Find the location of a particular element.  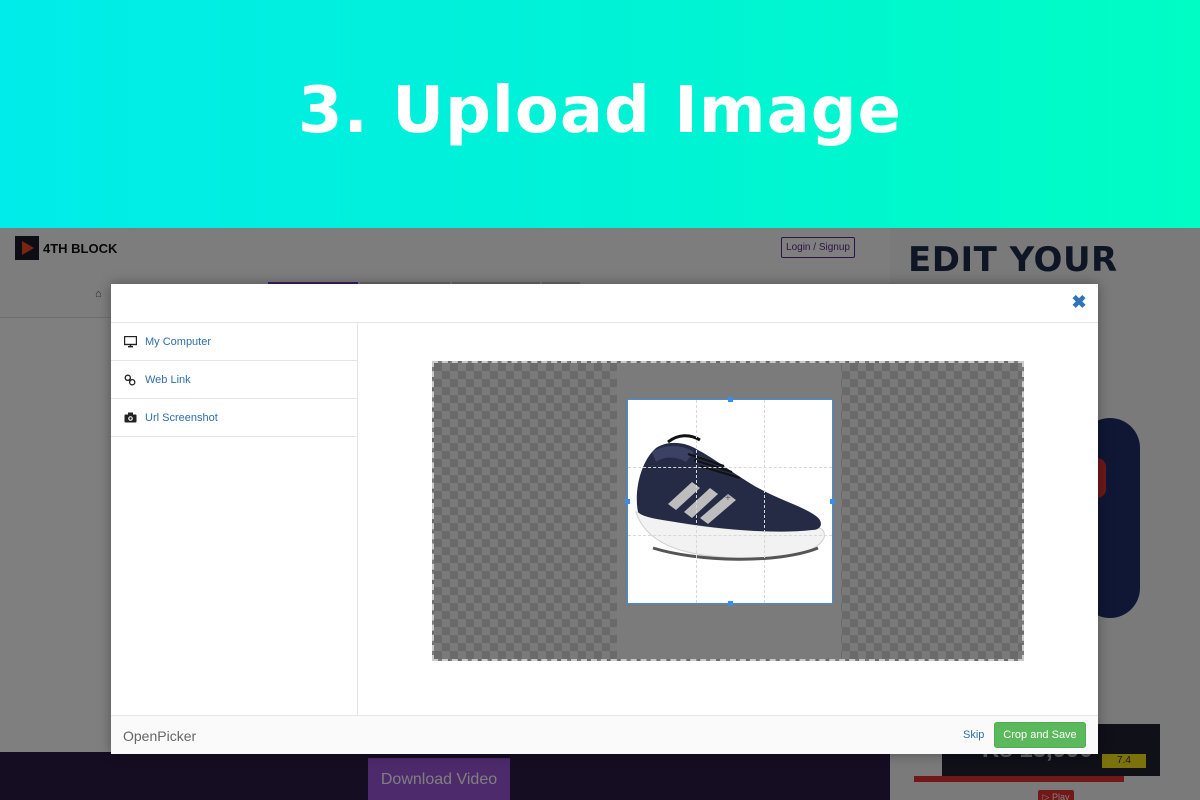

sidebar-item-label: Web Link is located at coordinates (168, 379).